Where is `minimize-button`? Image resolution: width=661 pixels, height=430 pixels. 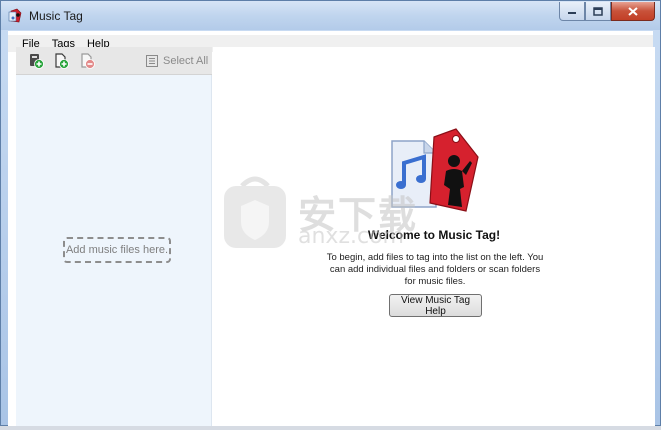
minimize-button is located at coordinates (572, 11).